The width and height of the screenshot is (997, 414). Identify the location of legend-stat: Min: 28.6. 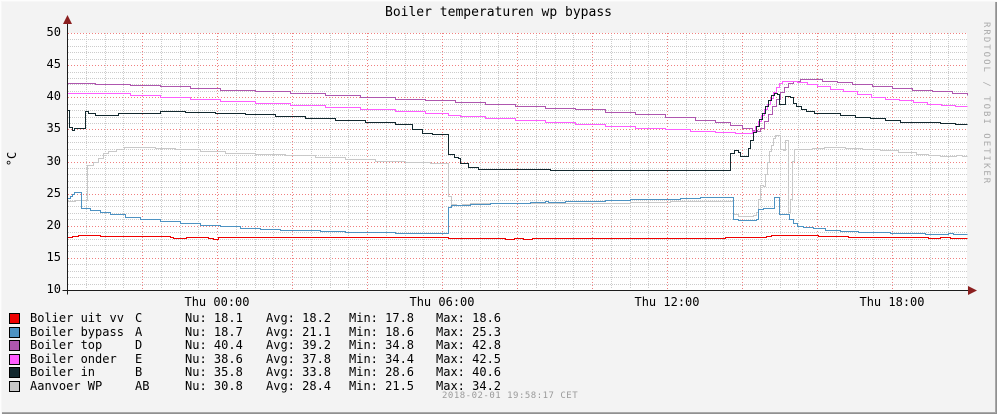
(382, 372).